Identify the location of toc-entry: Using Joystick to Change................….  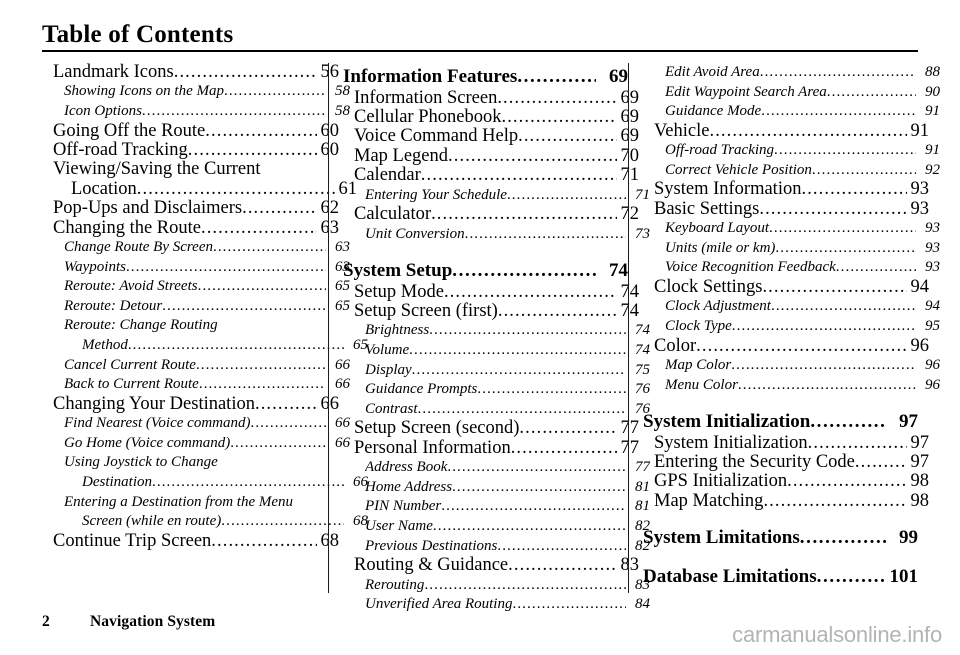
(207, 463).